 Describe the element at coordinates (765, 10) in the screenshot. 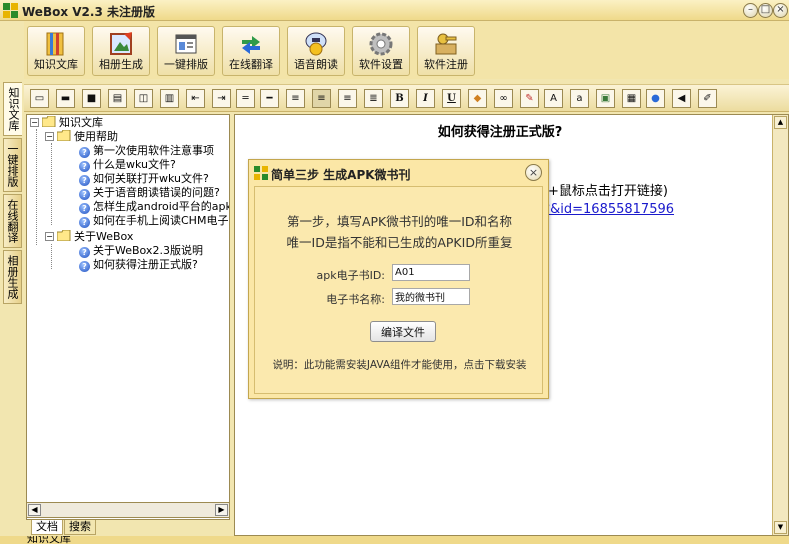

I see `maximize-button: □` at that location.